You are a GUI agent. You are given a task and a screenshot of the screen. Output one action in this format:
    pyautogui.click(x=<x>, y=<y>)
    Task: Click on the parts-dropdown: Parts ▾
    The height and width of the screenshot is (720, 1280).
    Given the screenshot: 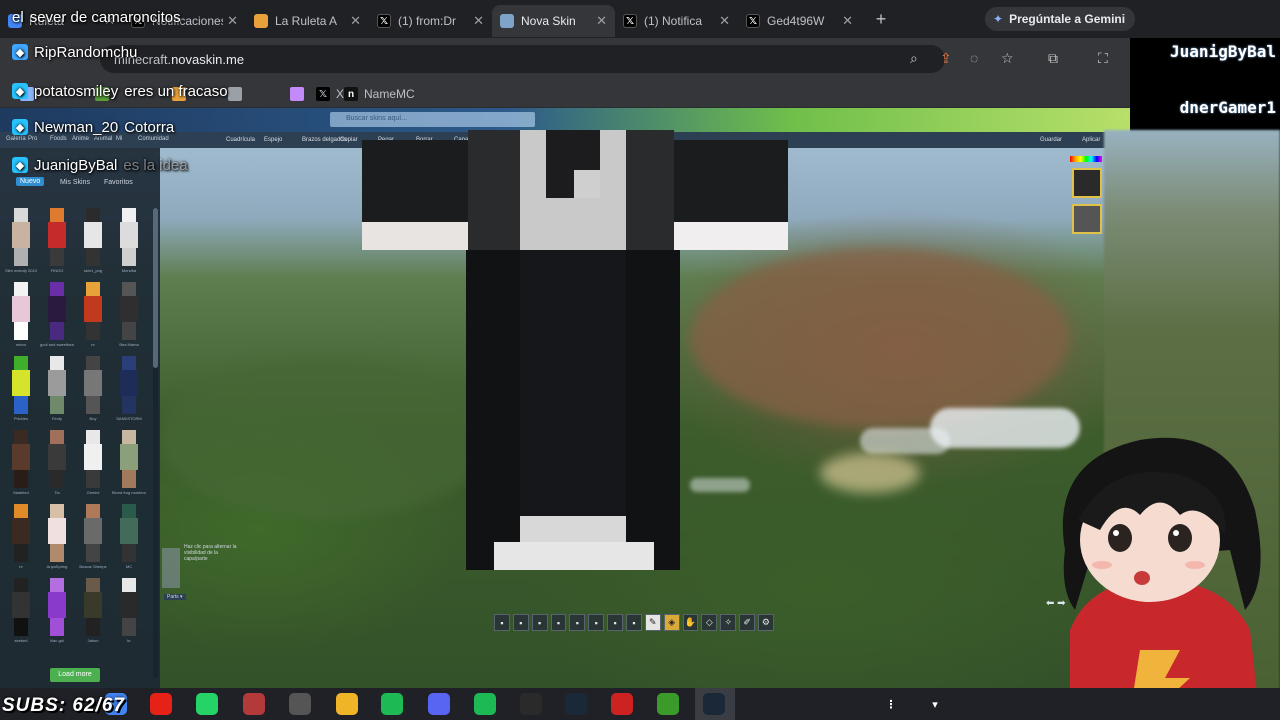 What is the action you would take?
    pyautogui.click(x=175, y=597)
    